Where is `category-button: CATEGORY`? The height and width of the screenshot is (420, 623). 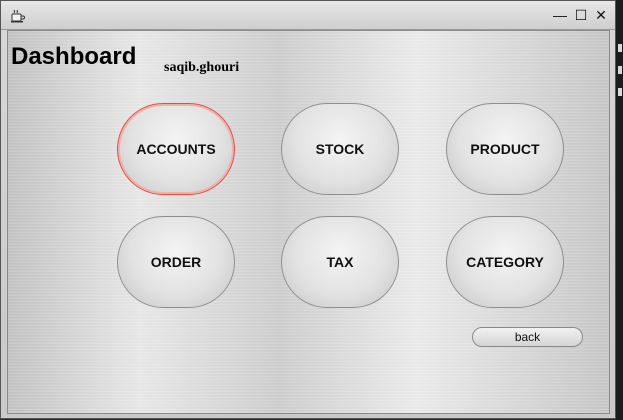 category-button: CATEGORY is located at coordinates (505, 262).